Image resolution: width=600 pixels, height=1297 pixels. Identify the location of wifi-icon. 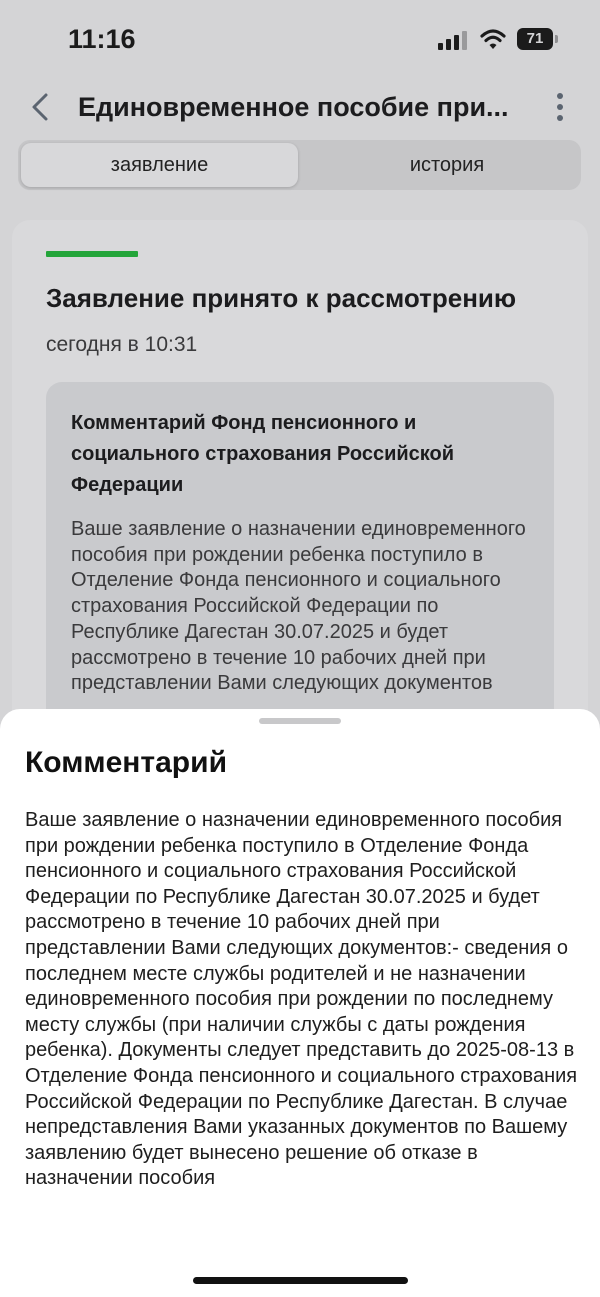
(493, 39).